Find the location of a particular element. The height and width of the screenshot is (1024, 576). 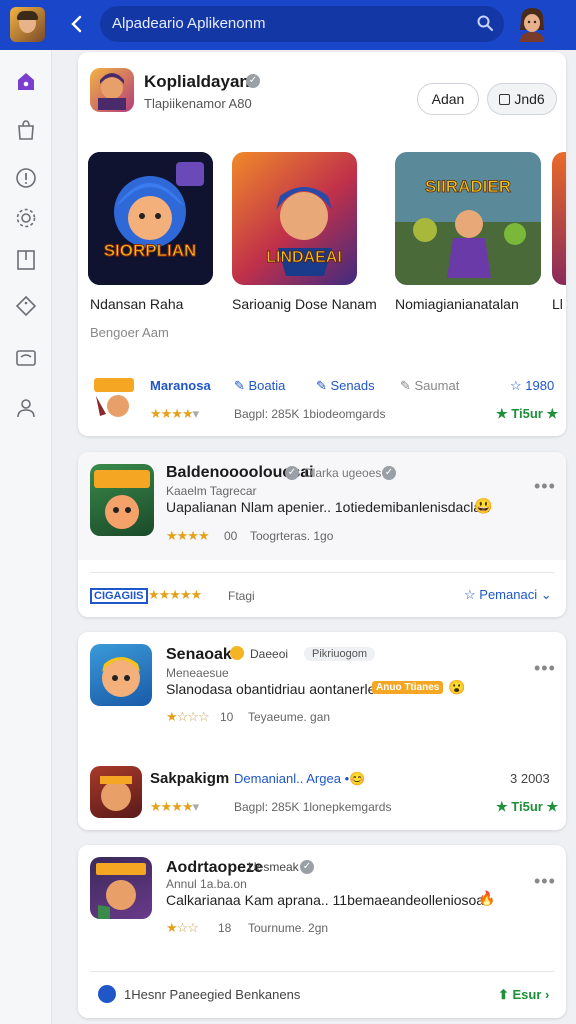

card-icon is located at coordinates (26, 358).